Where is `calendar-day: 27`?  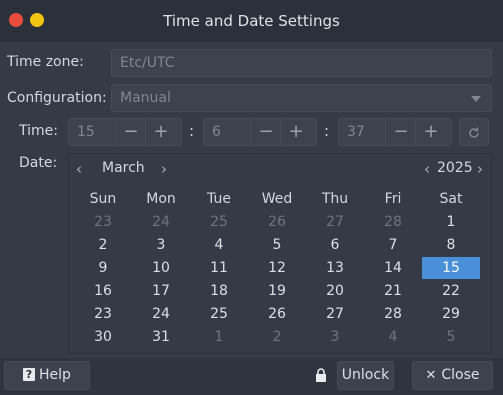
calendar-day: 27 is located at coordinates (335, 314).